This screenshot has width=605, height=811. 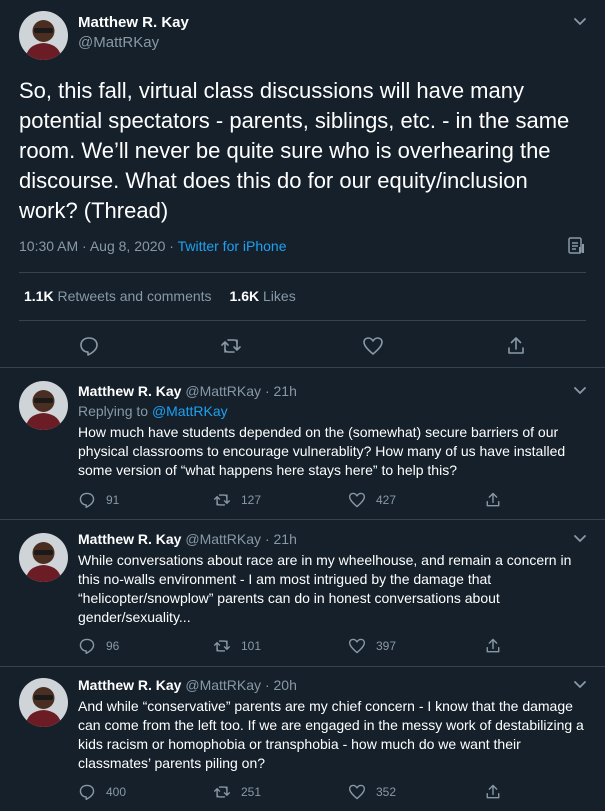 I want to click on like-count: 427, so click(x=386, y=500).